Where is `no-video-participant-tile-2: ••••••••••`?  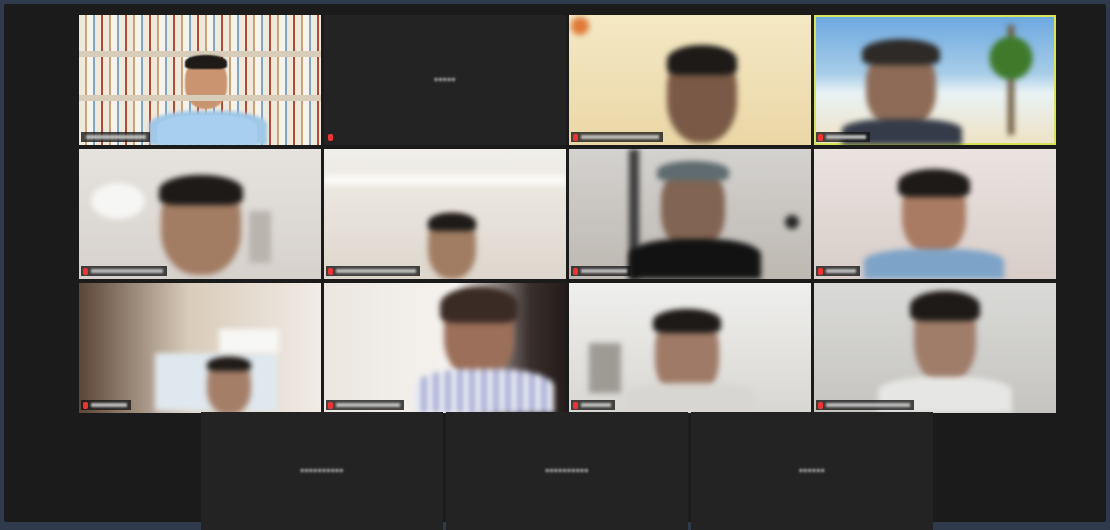
no-video-participant-tile-2: •••••••••• is located at coordinates (567, 471).